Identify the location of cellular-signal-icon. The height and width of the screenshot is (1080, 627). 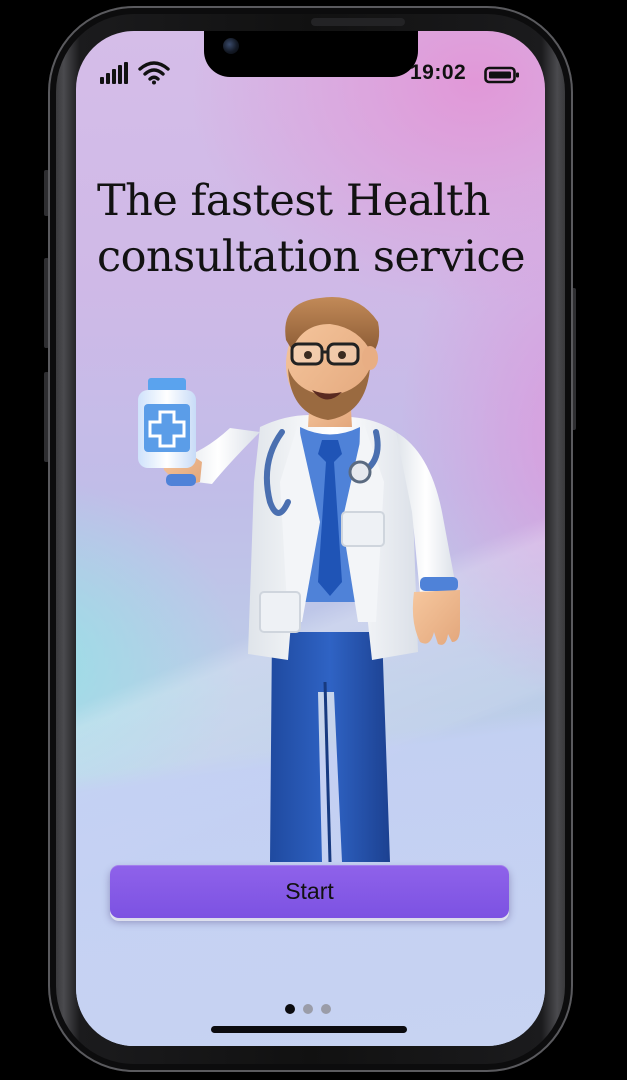
(114, 73).